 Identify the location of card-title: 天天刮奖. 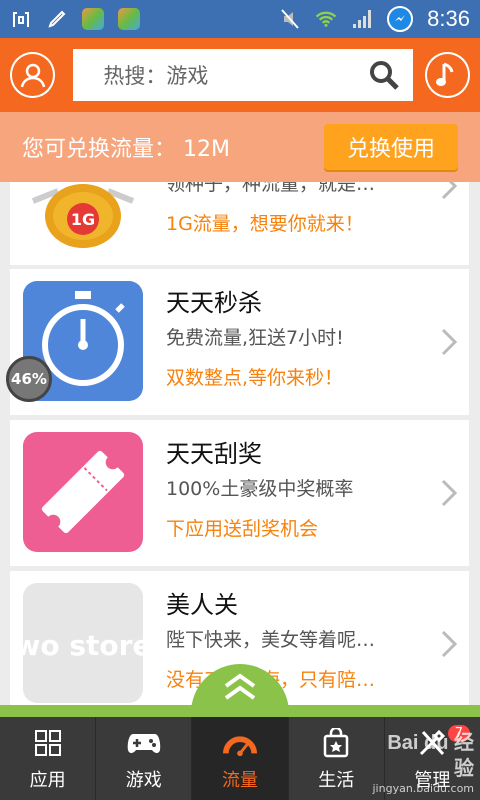
(214, 454).